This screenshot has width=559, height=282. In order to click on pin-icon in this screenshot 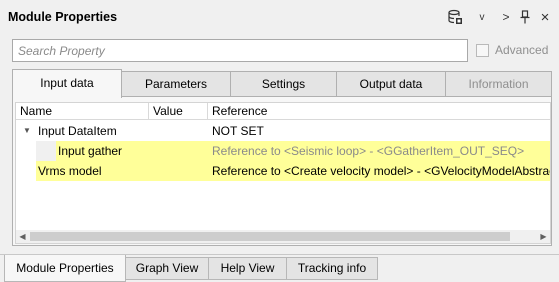, I will do `click(525, 17)`.